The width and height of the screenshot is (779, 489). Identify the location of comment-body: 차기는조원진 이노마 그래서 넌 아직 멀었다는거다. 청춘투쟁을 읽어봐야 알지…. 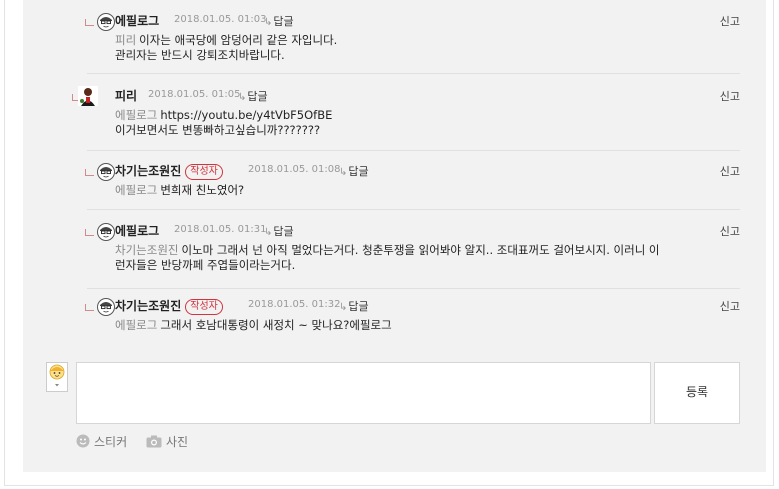
(430, 258).